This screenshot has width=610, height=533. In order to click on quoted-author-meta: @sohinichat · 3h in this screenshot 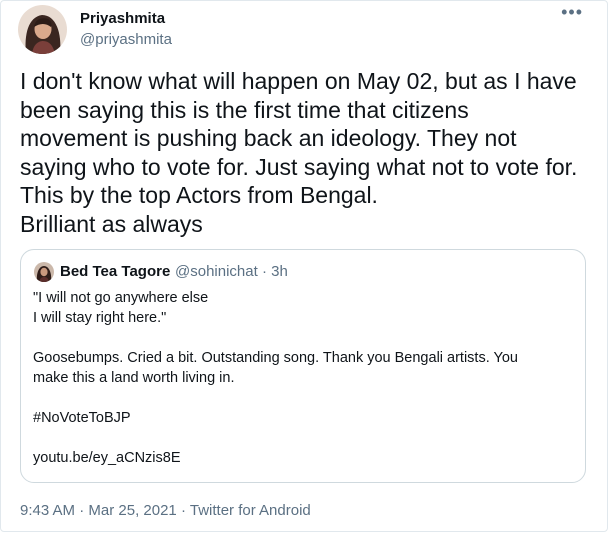, I will do `click(231, 271)`.